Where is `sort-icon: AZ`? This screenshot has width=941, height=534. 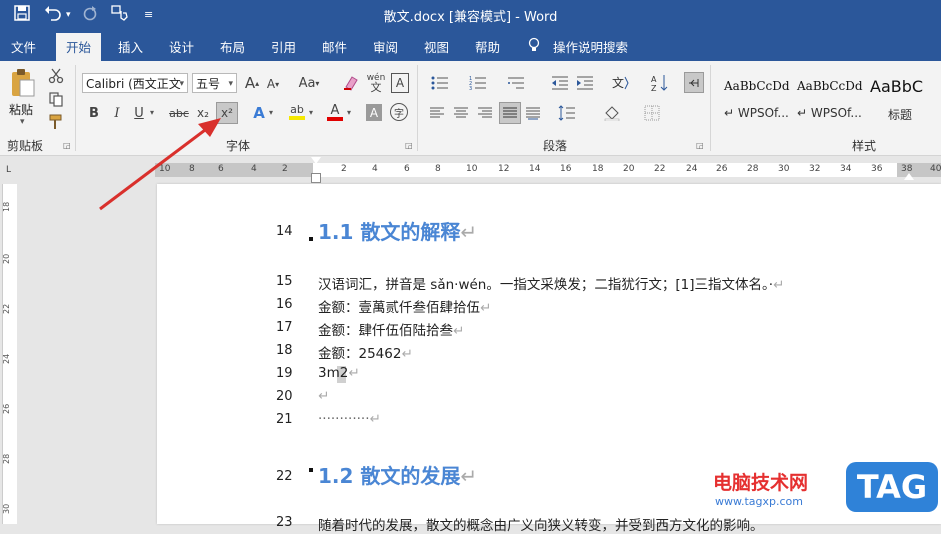 sort-icon: AZ is located at coordinates (660, 83).